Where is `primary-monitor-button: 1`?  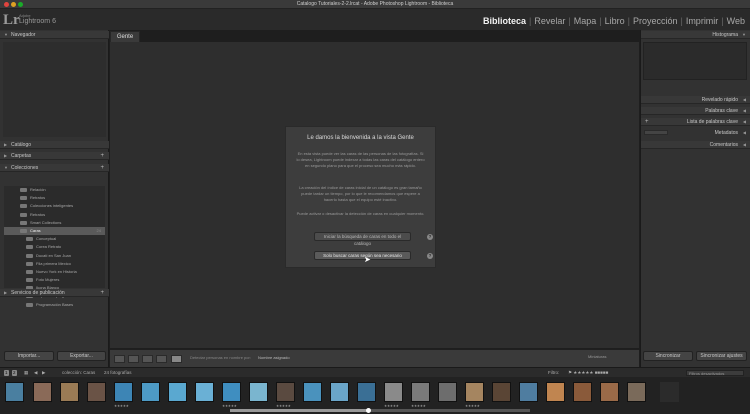
primary-monitor-button: 1 is located at coordinates (6, 373).